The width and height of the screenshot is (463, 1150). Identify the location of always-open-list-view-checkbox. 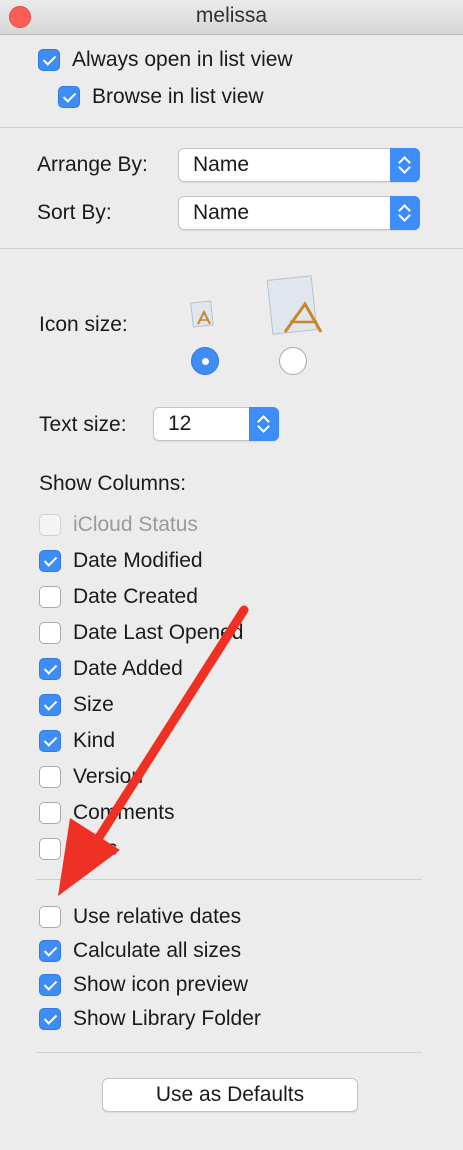
(49, 60).